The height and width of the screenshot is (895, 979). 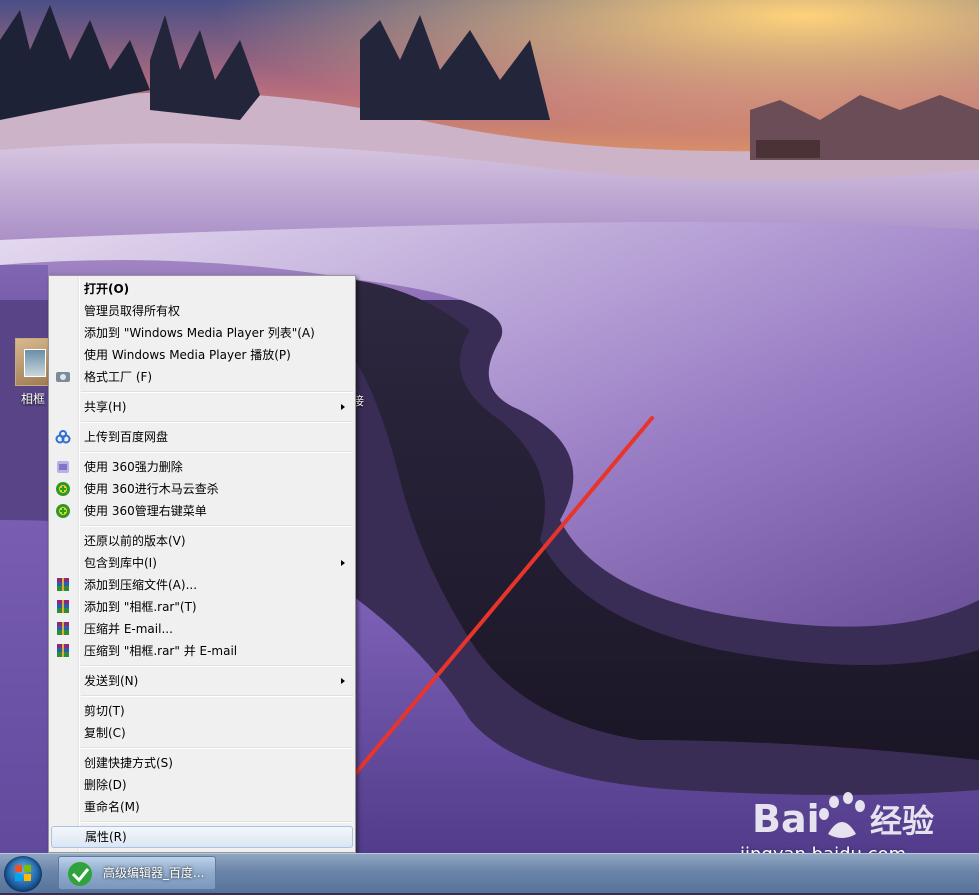 I want to click on menu-item-27: 删除(D), so click(x=202, y=785).